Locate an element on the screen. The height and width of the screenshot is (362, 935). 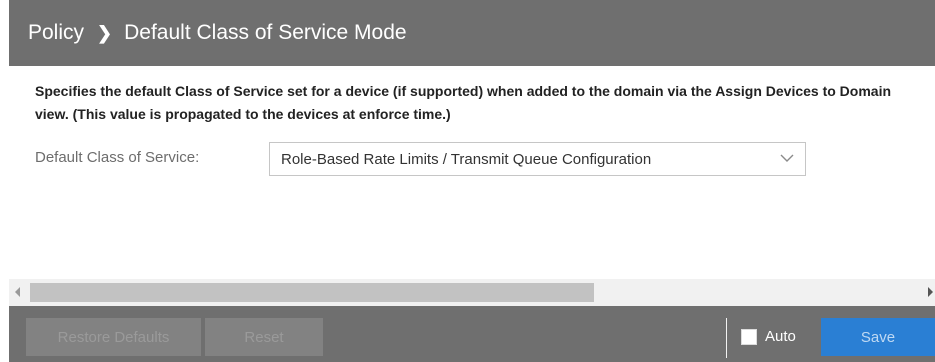
breadcrumb-policy: Policy is located at coordinates (56, 33).